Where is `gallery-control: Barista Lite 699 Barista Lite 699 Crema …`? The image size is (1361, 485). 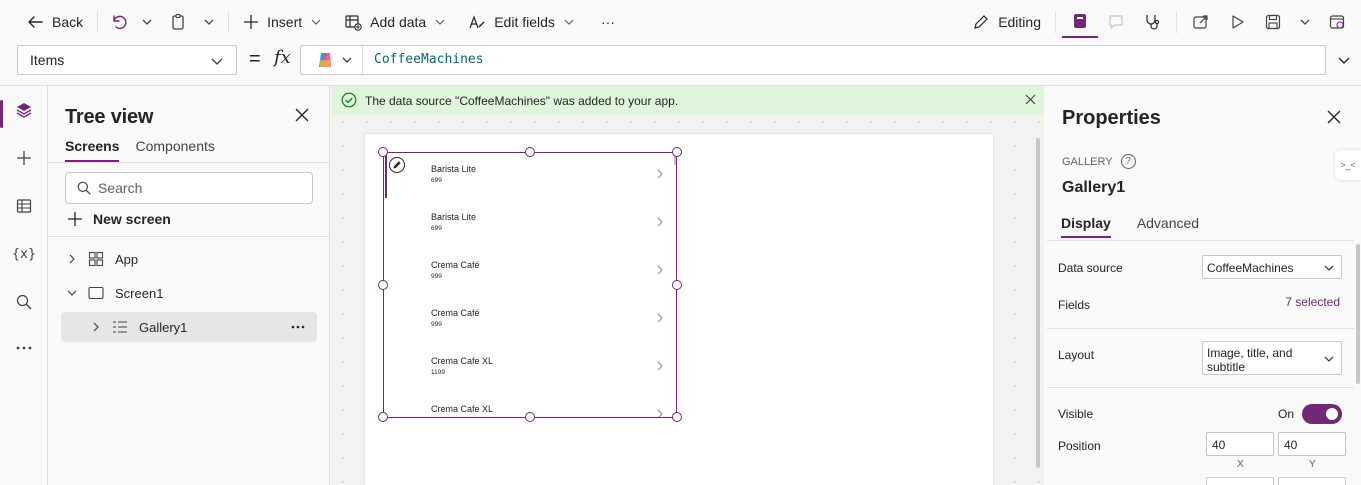
gallery-control: Barista Lite 699 Barista Lite 699 Crema … is located at coordinates (530, 285).